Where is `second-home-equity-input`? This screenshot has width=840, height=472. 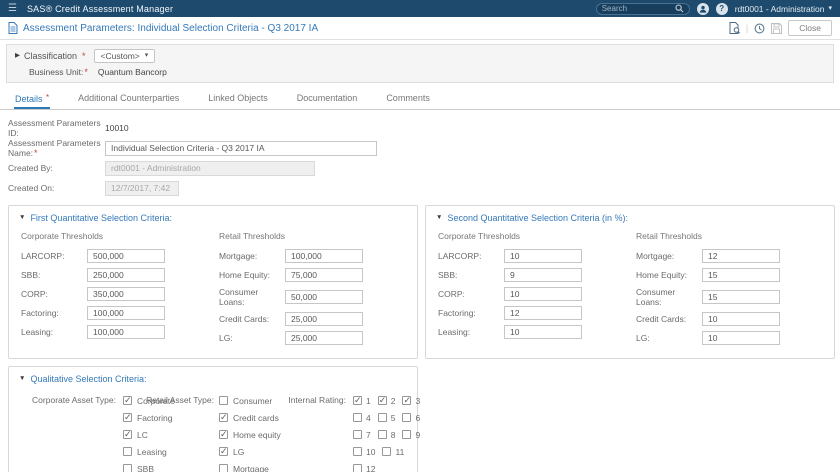 second-home-equity-input is located at coordinates (741, 275).